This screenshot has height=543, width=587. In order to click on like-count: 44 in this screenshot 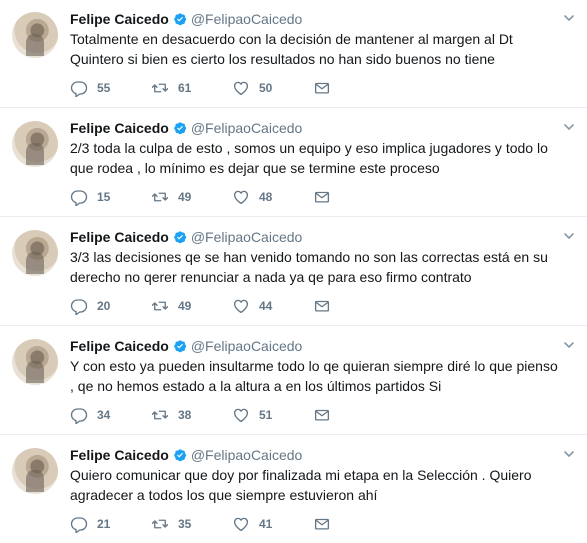, I will do `click(266, 306)`.